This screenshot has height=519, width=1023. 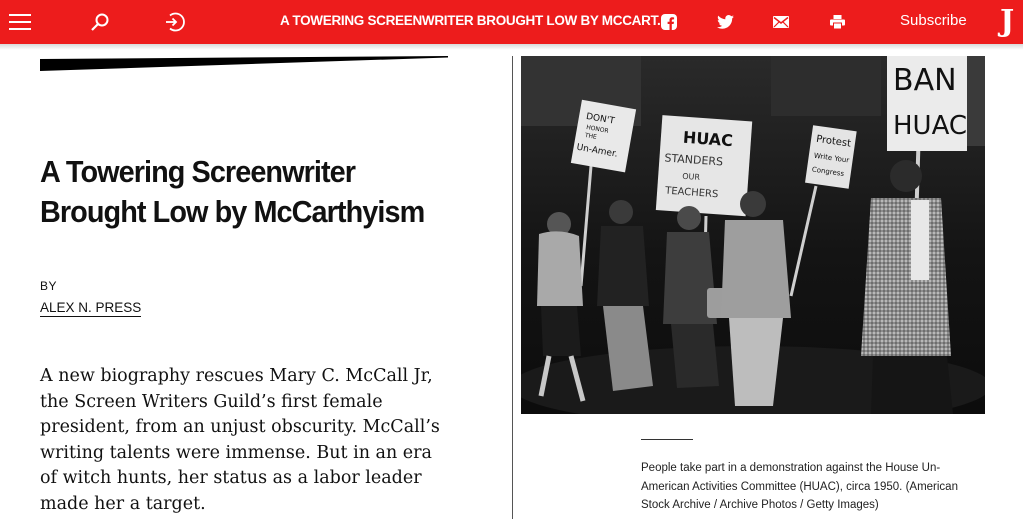 What do you see at coordinates (781, 22) in the screenshot?
I see `email-icon` at bounding box center [781, 22].